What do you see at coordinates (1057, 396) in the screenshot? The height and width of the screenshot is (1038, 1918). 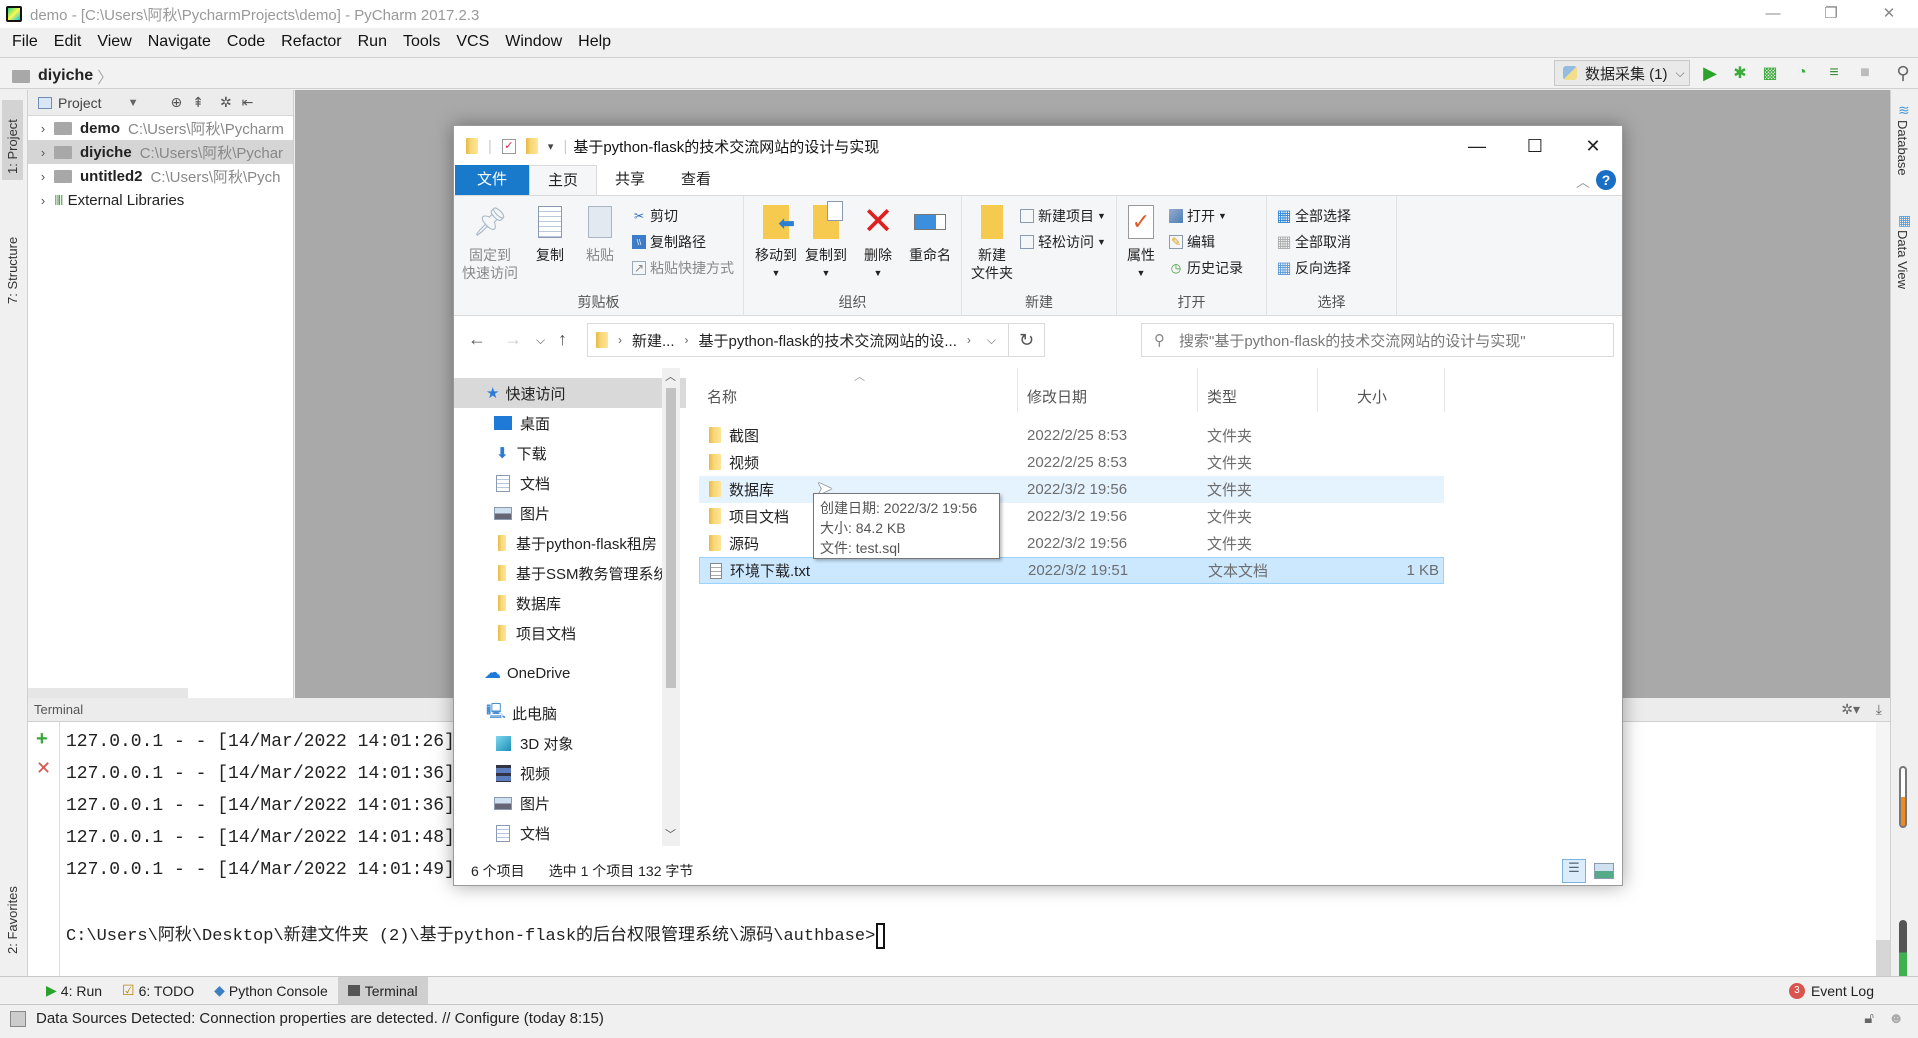 I see `column-date: 修改日期` at bounding box center [1057, 396].